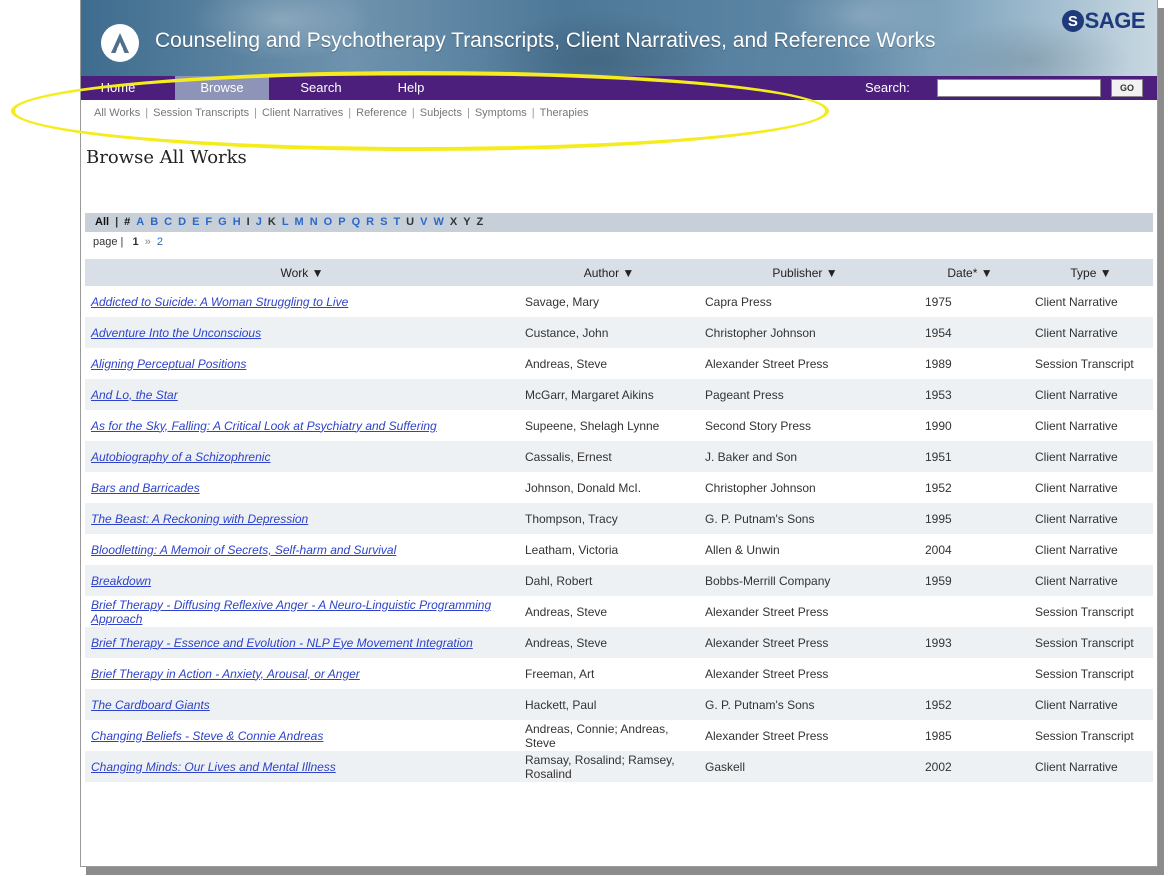 Image resolution: width=1168 pixels, height=876 pixels. I want to click on alpha-letter-e: E, so click(195, 222).